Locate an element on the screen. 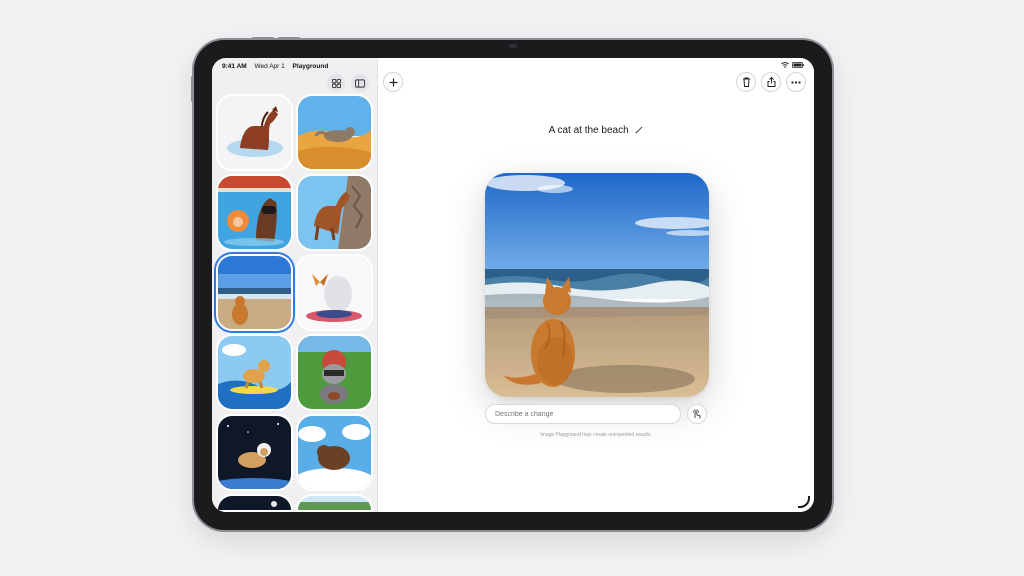  generated-image is located at coordinates (597, 285).